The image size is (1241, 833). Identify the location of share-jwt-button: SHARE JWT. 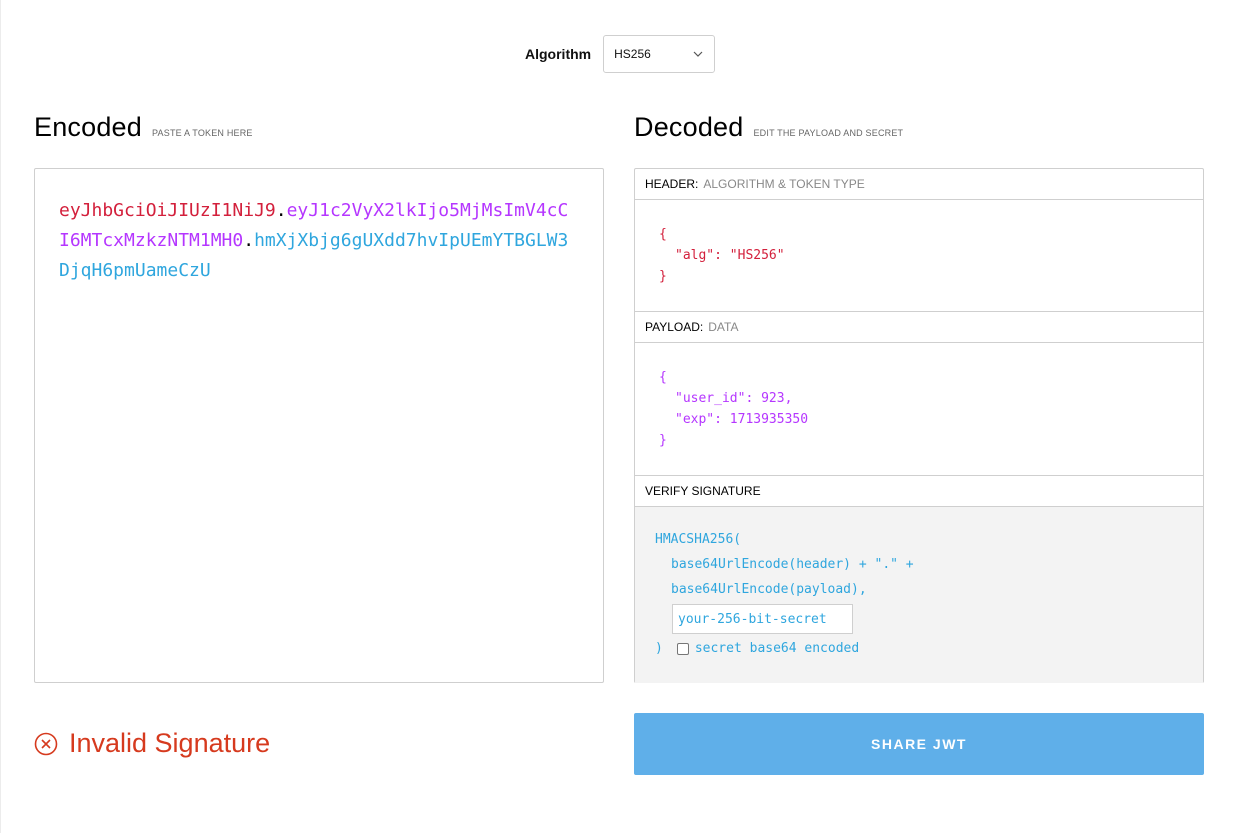
(919, 744).